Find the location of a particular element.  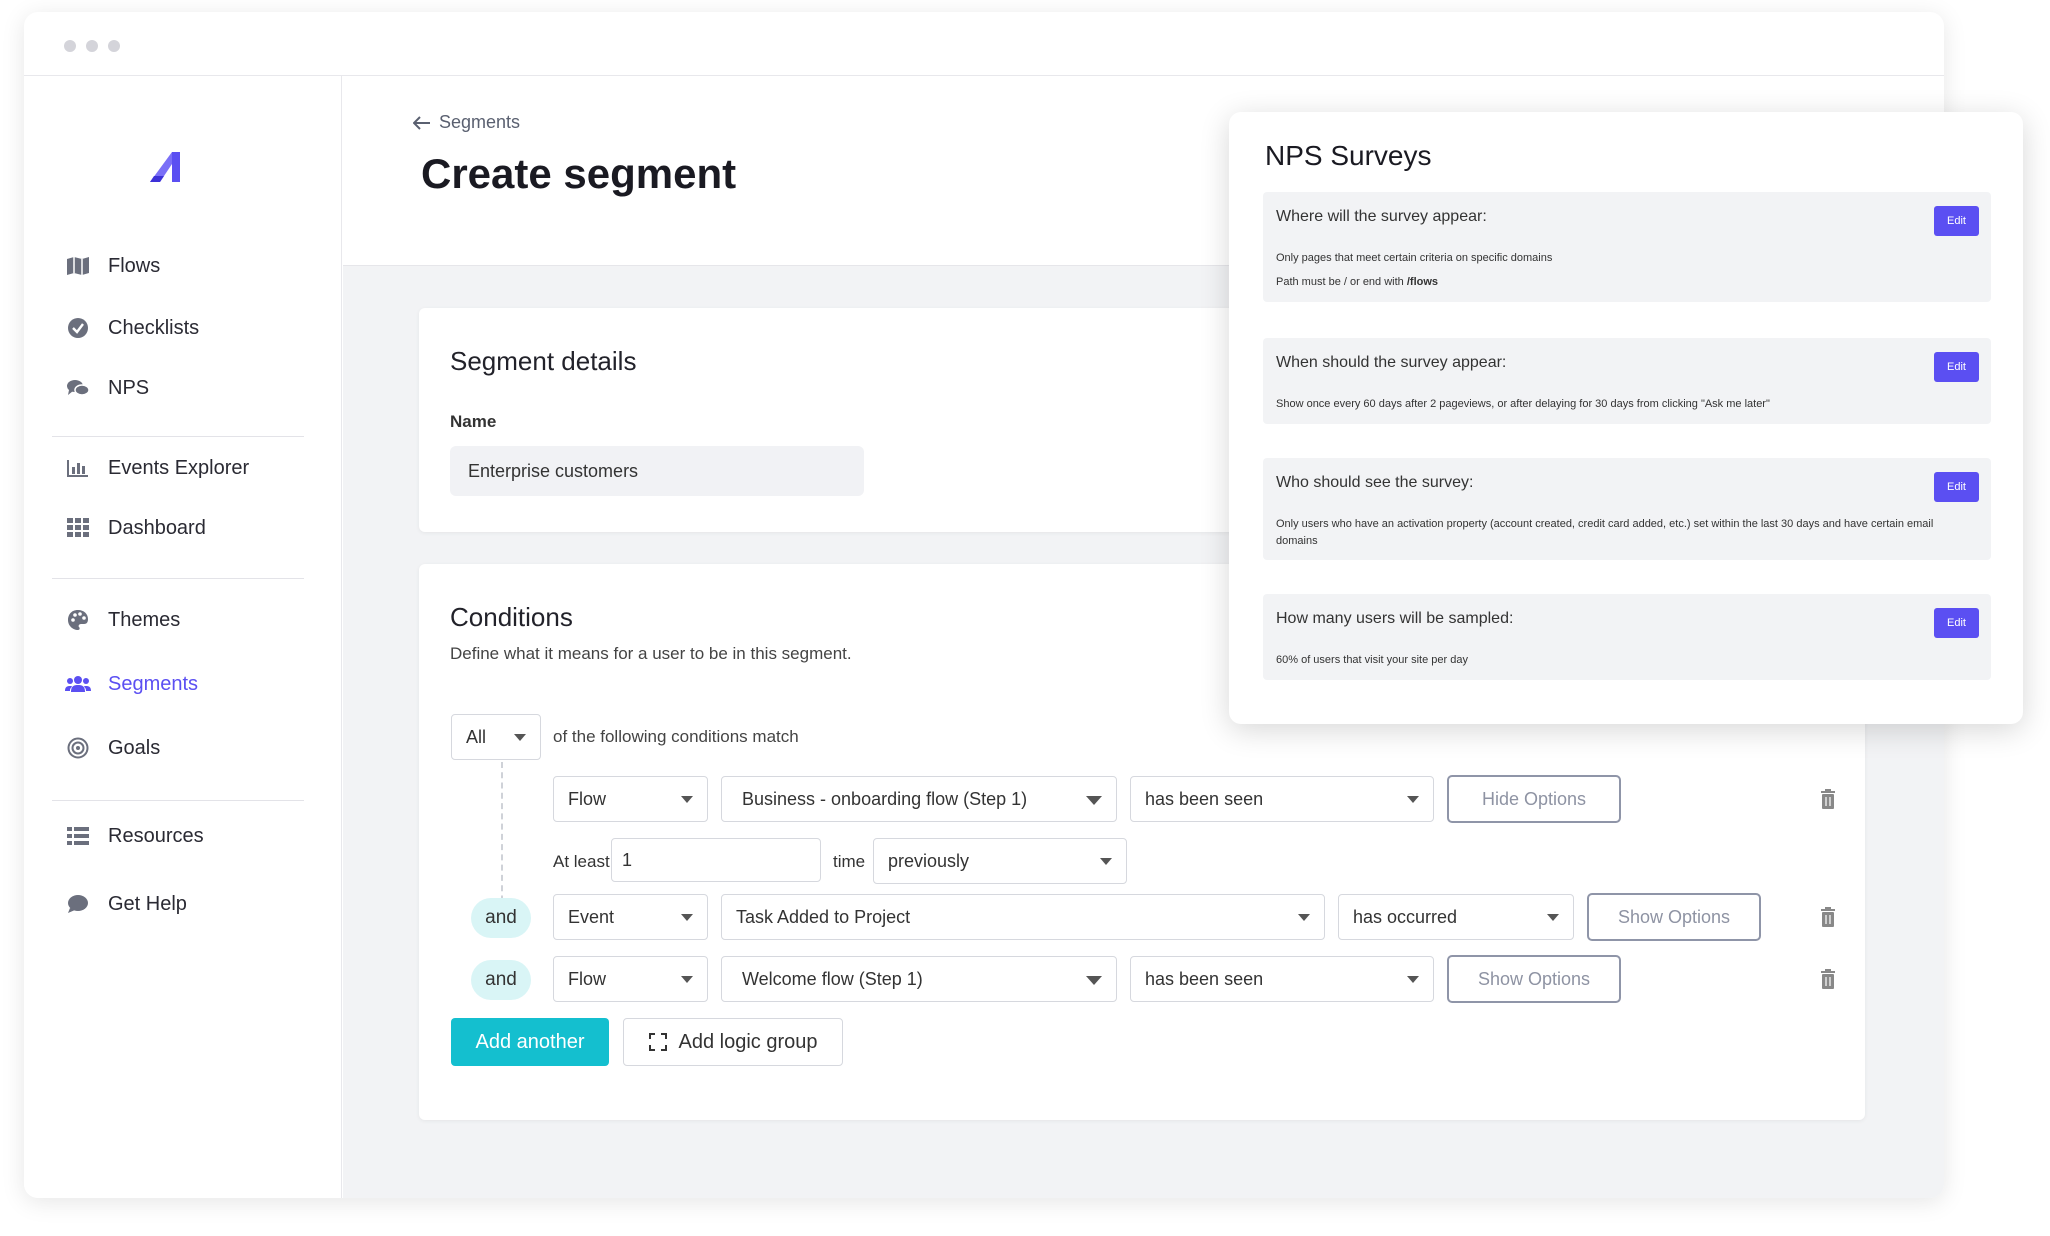

select-value: All is located at coordinates (476, 736).